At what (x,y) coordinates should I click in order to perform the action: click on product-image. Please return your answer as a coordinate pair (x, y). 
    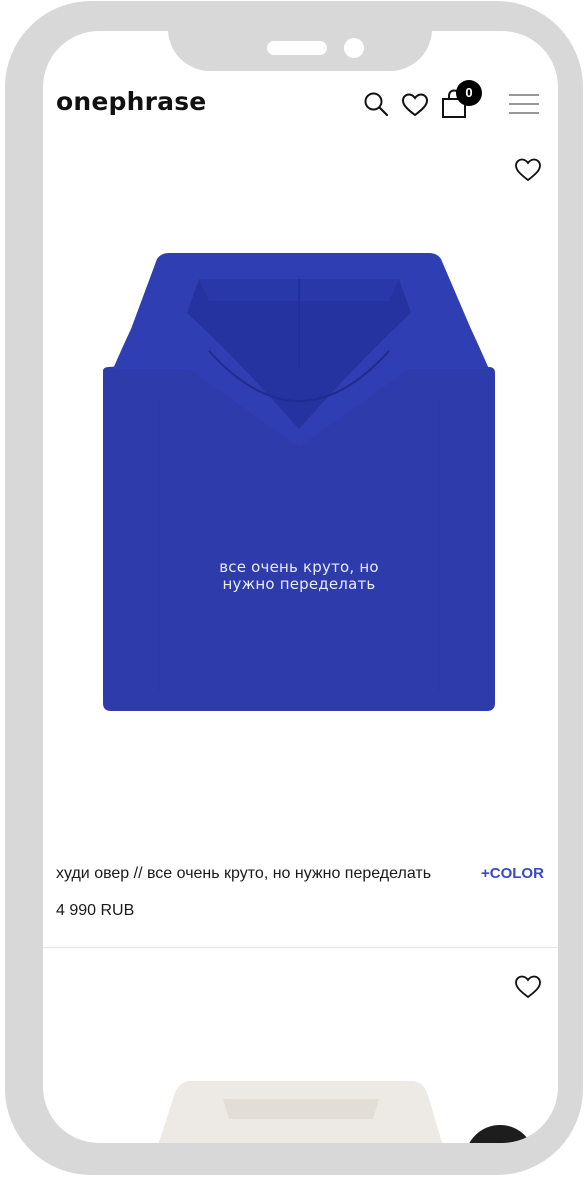
    Looking at the image, I should click on (300, 1111).